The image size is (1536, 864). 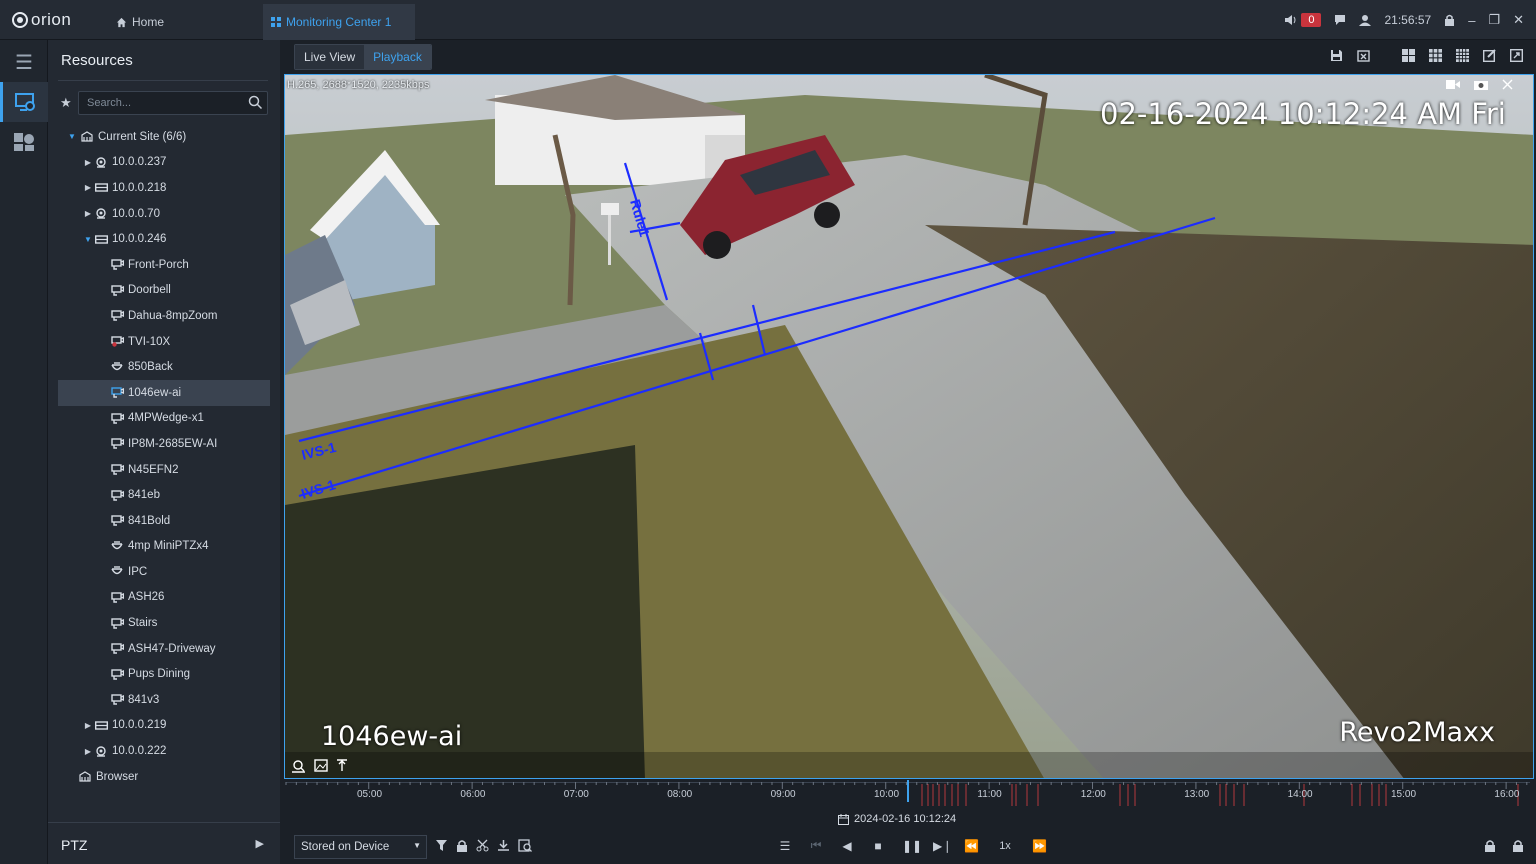 I want to click on favorites-star-icon: ★, so click(x=66, y=103).